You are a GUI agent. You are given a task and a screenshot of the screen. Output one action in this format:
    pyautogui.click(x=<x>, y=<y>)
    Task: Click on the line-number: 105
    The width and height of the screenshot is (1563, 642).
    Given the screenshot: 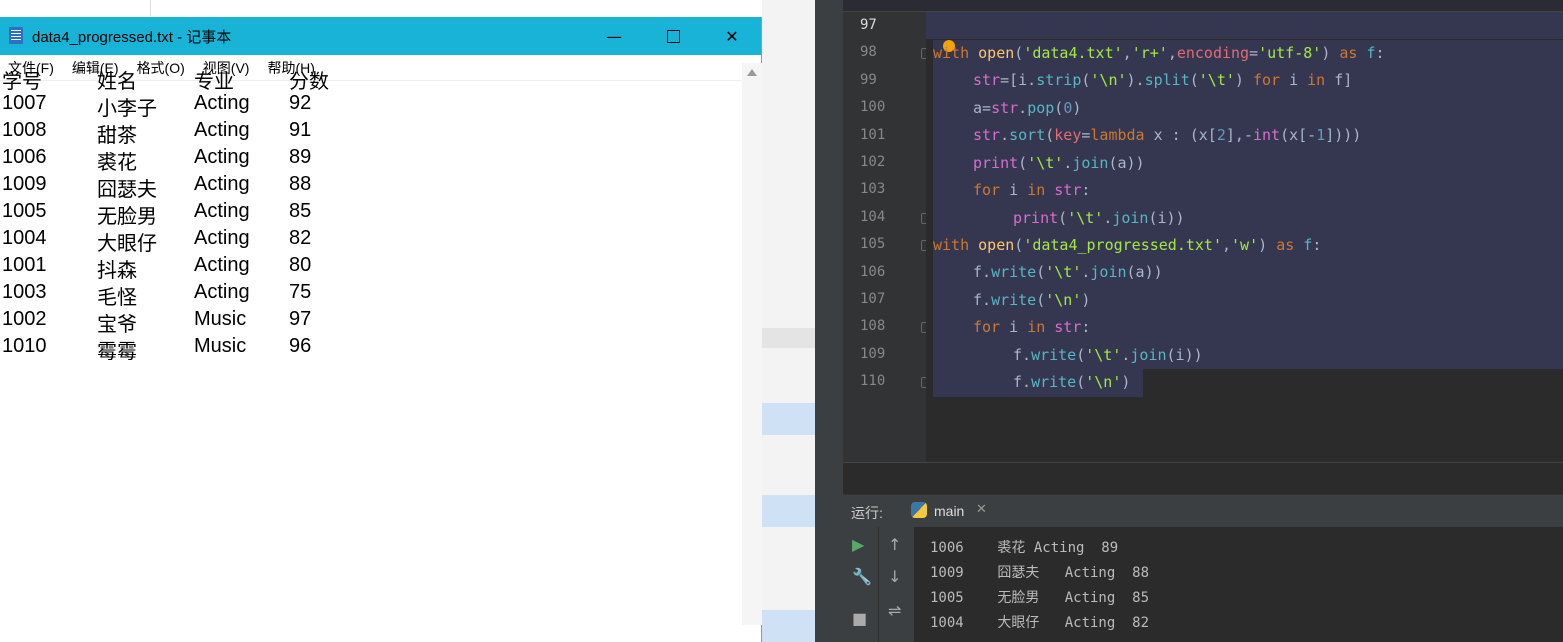 What is the action you would take?
    pyautogui.click(x=873, y=244)
    